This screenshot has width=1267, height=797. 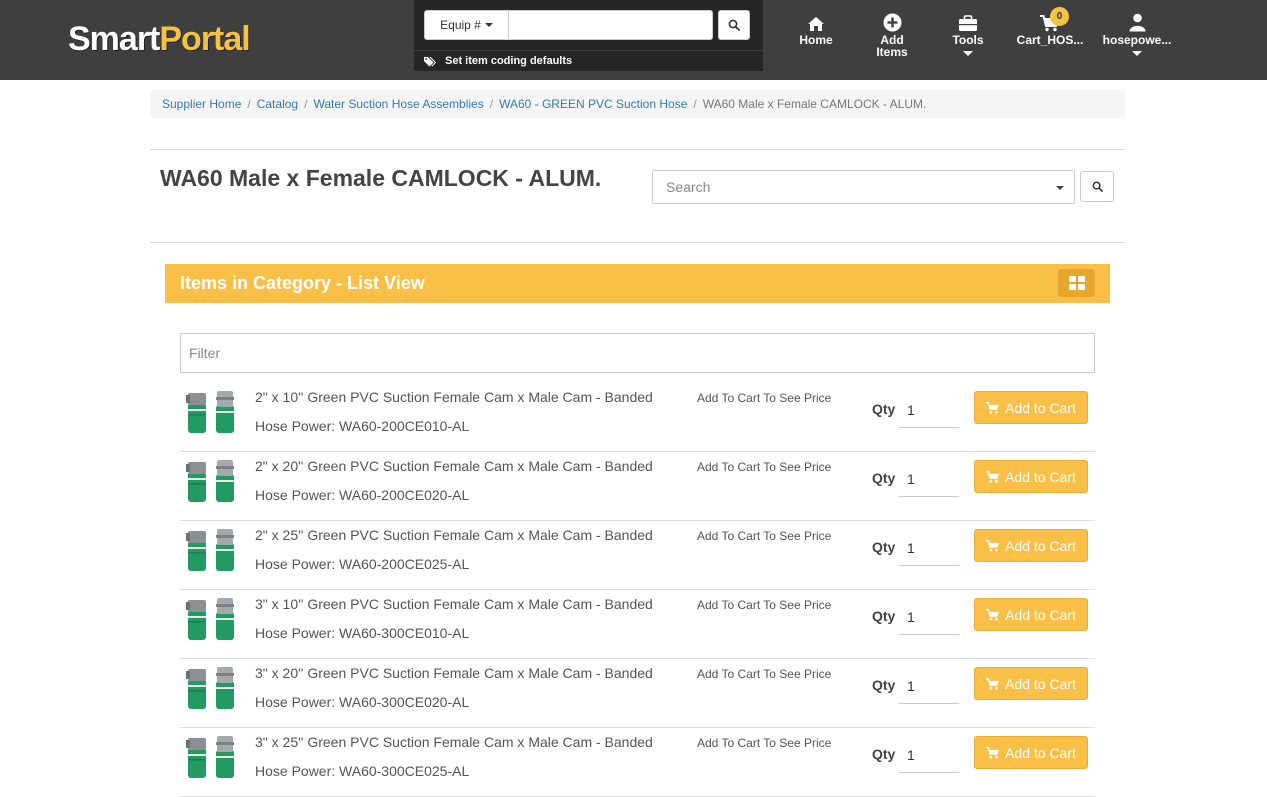 I want to click on user-icon, so click(x=1137, y=22).